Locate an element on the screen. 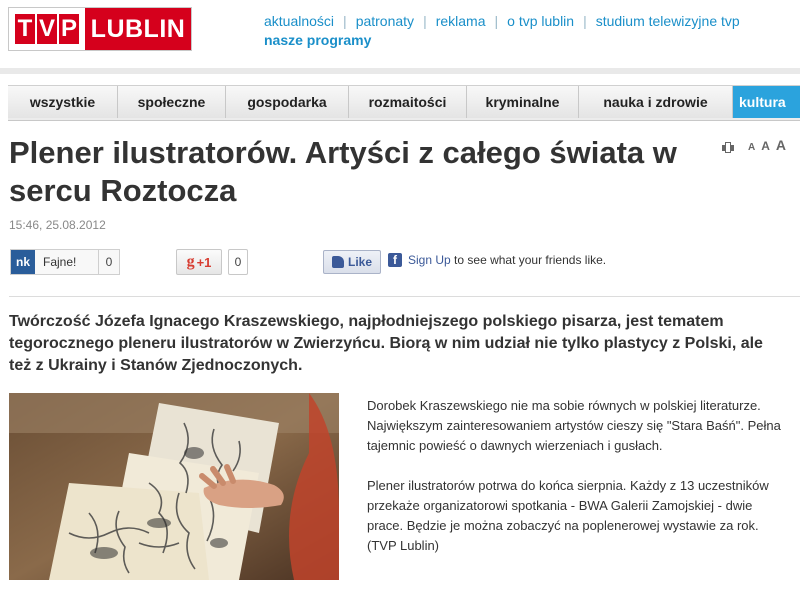  article-divider is located at coordinates (404, 296).